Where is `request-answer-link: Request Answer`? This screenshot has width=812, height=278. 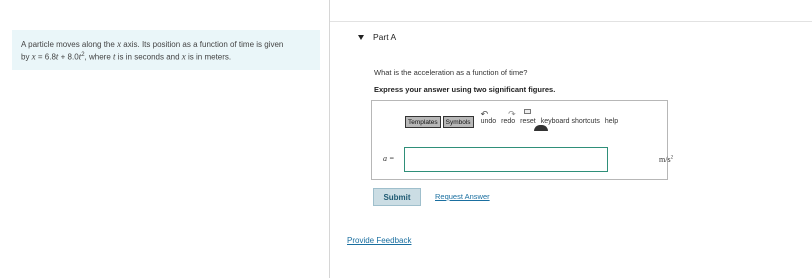 request-answer-link: Request Answer is located at coordinates (462, 196).